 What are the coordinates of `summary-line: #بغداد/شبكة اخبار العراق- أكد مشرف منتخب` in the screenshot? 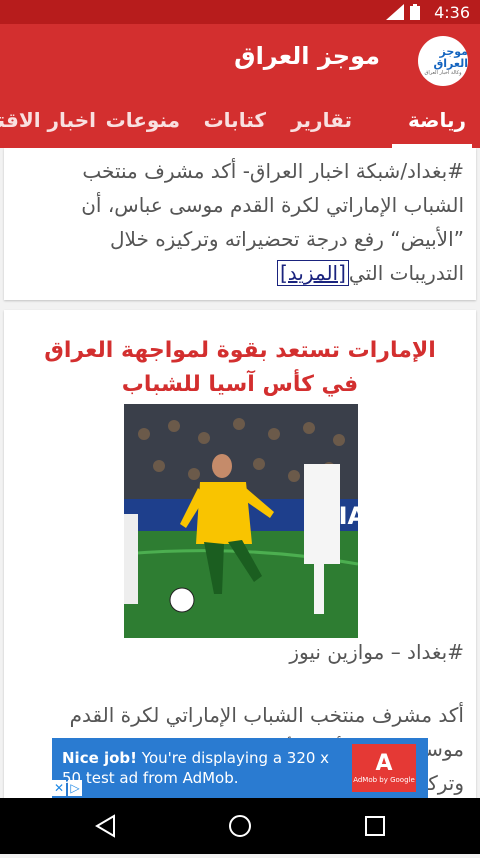 It's located at (273, 171).